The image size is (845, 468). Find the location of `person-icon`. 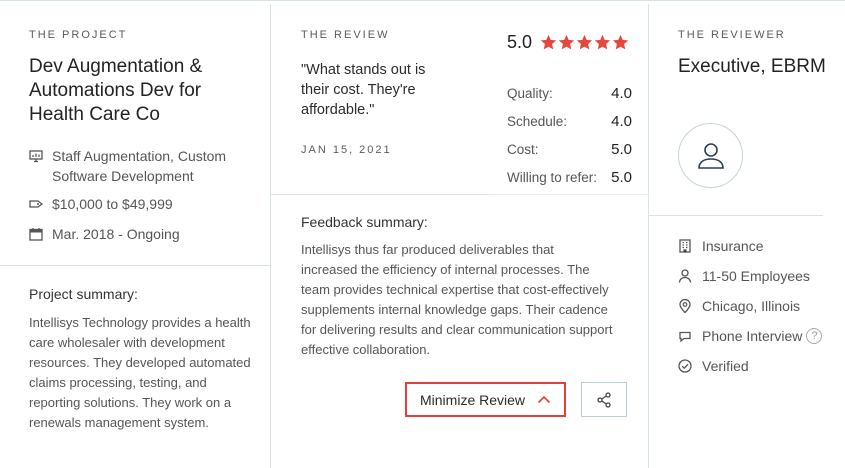

person-icon is located at coordinates (685, 276).